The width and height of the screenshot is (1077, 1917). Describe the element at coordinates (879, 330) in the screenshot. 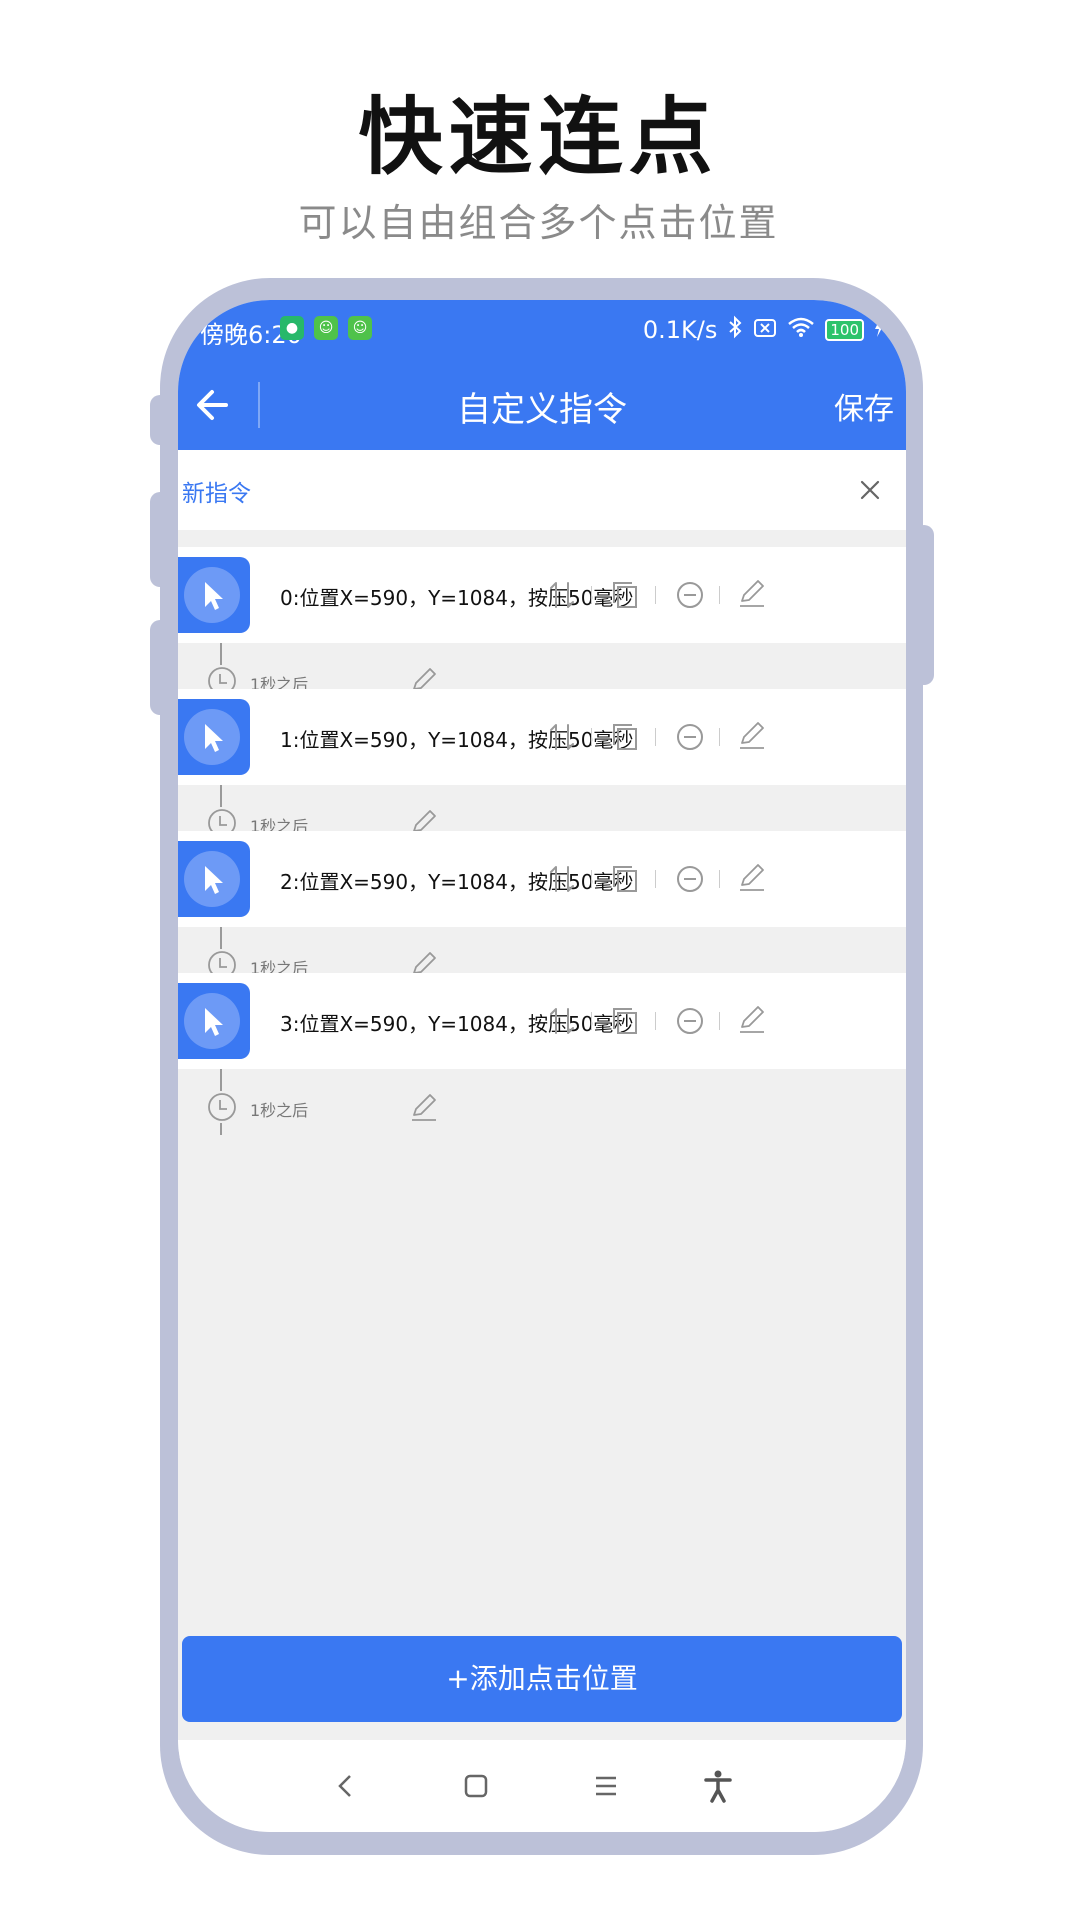

I see `charging-icon` at that location.